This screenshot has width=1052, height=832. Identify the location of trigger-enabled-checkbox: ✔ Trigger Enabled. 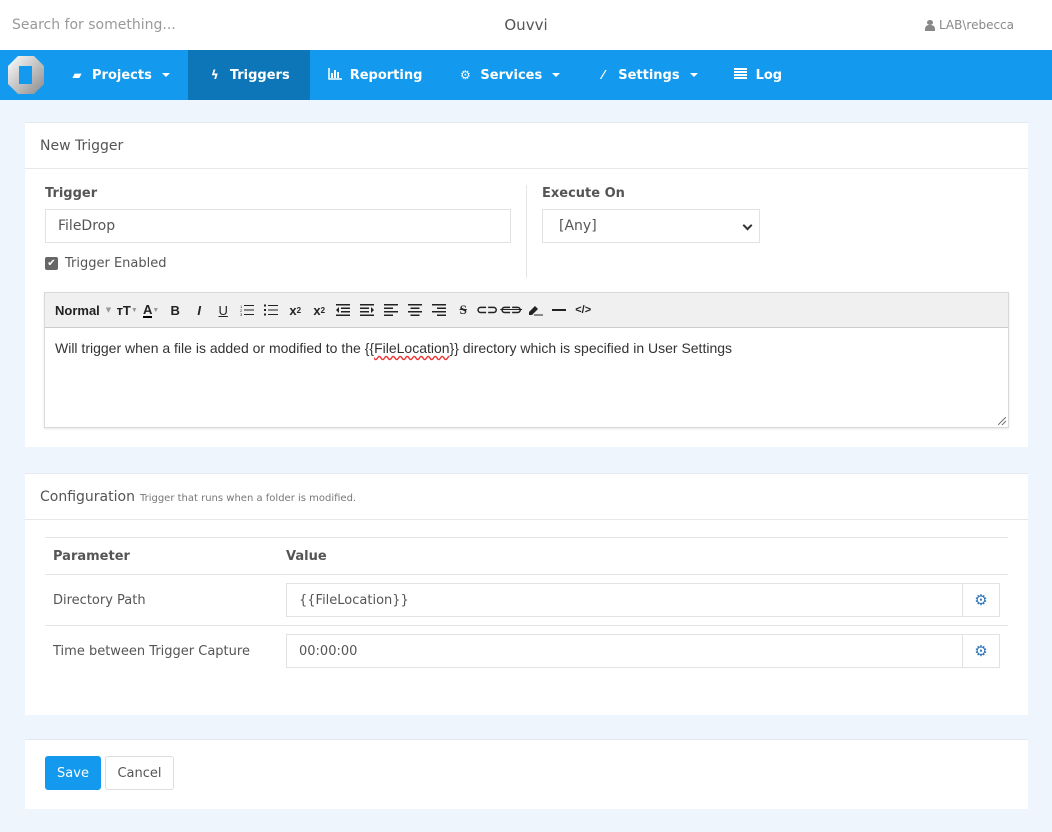
(106, 263).